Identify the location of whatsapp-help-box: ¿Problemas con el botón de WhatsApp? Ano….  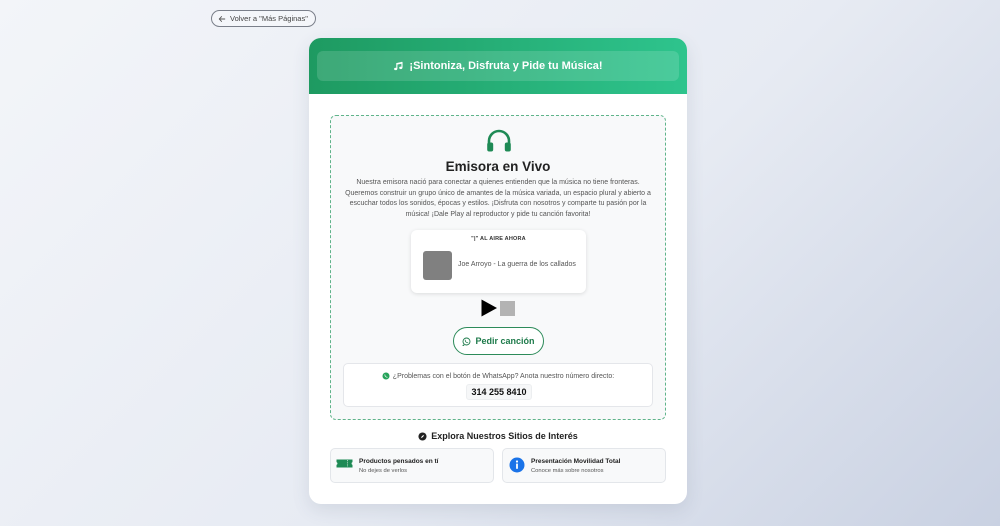
(498, 385).